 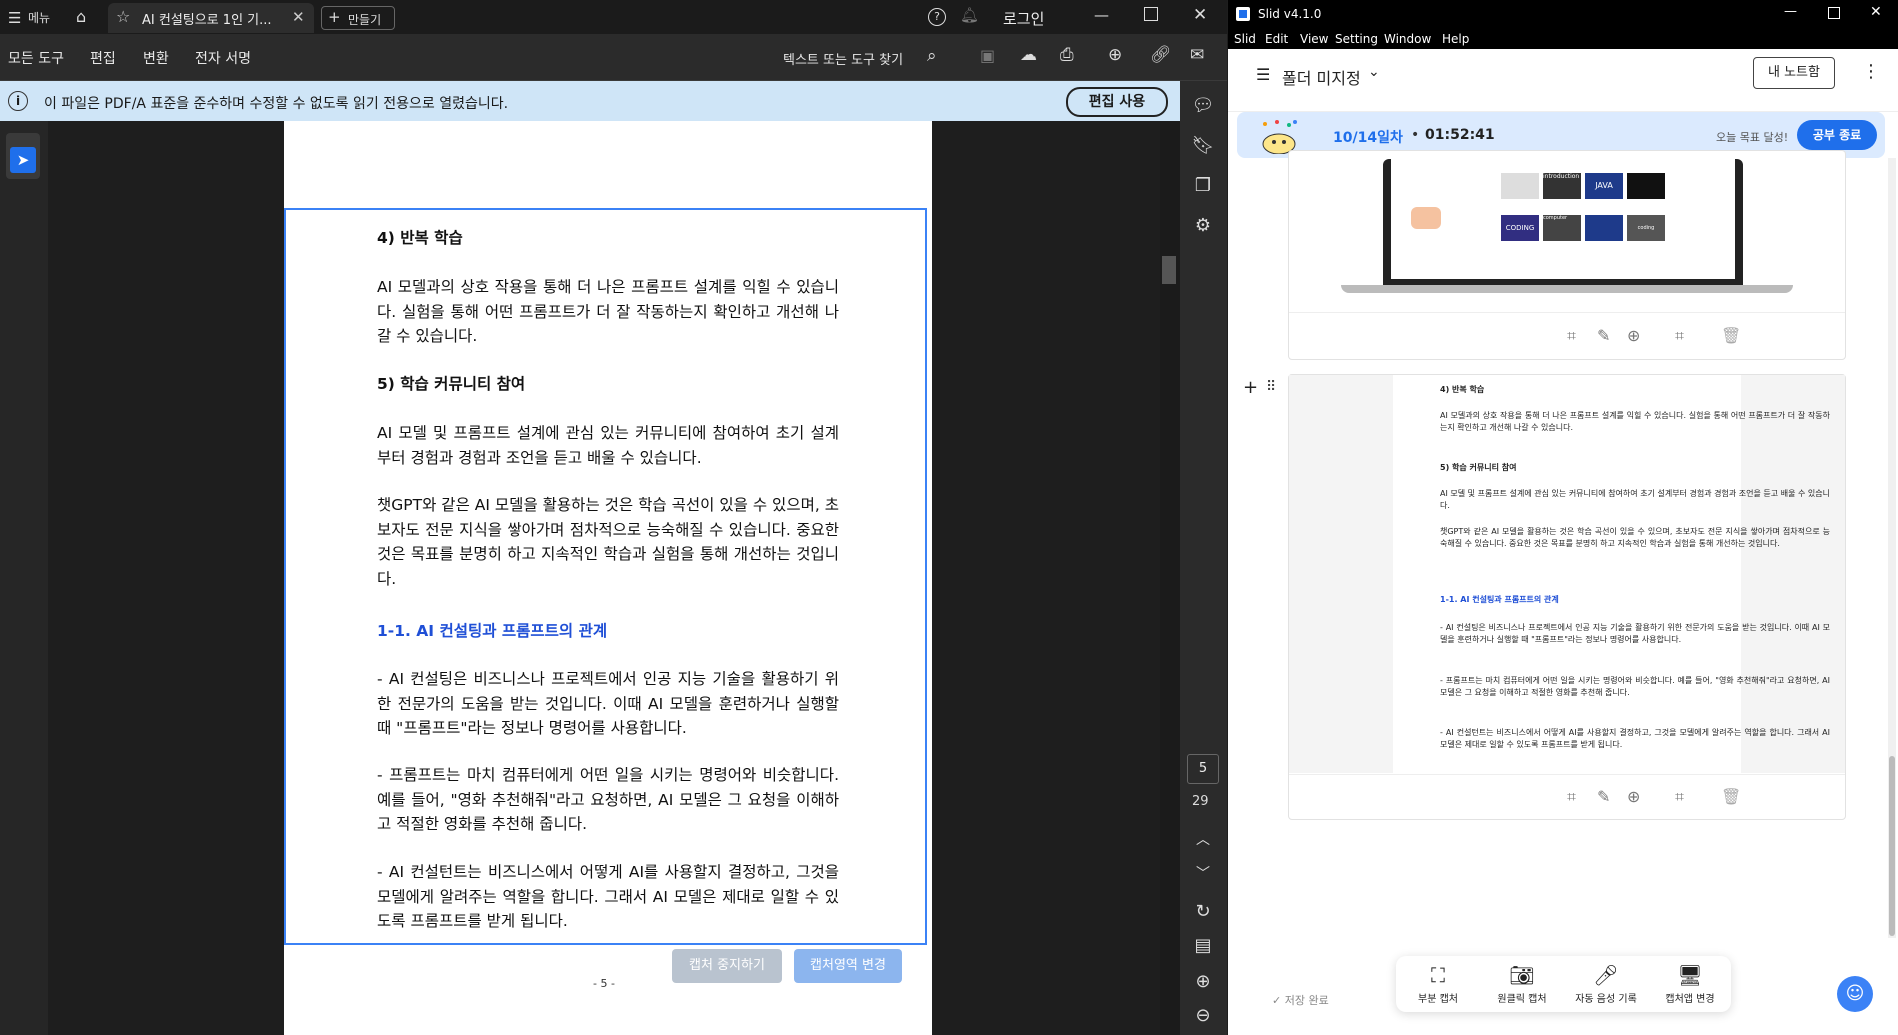 What do you see at coordinates (1271, 387) in the screenshot?
I see `drag-handle-icon: ⠿` at bounding box center [1271, 387].